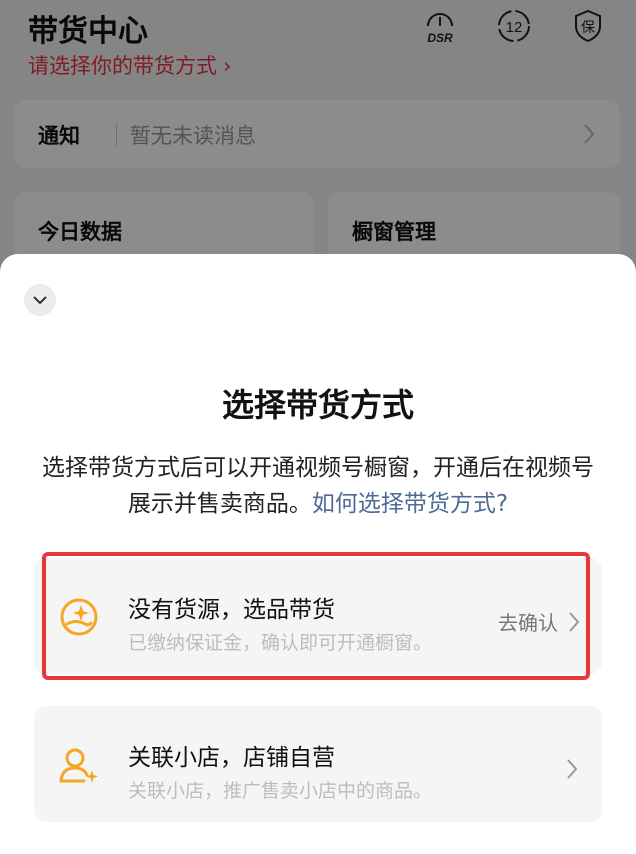 Image resolution: width=636 pixels, height=854 pixels. I want to click on sheet-title: 选择带货方式, so click(317, 405).